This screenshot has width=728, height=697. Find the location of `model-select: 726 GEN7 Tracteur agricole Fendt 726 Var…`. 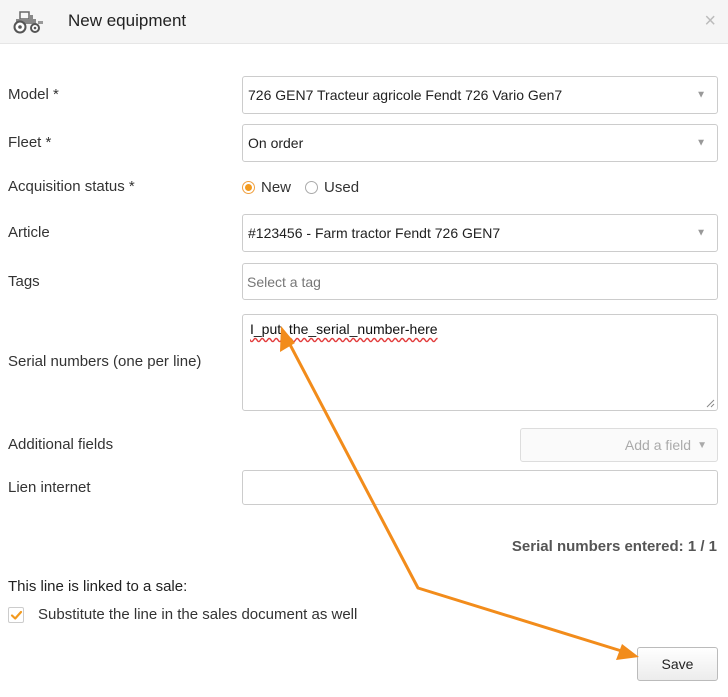

model-select: 726 GEN7 Tracteur agricole Fendt 726 Var… is located at coordinates (480, 95).